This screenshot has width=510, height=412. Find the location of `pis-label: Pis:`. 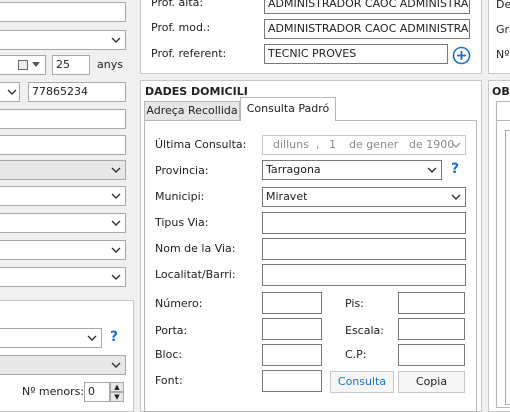

pis-label: Pis: is located at coordinates (354, 303).